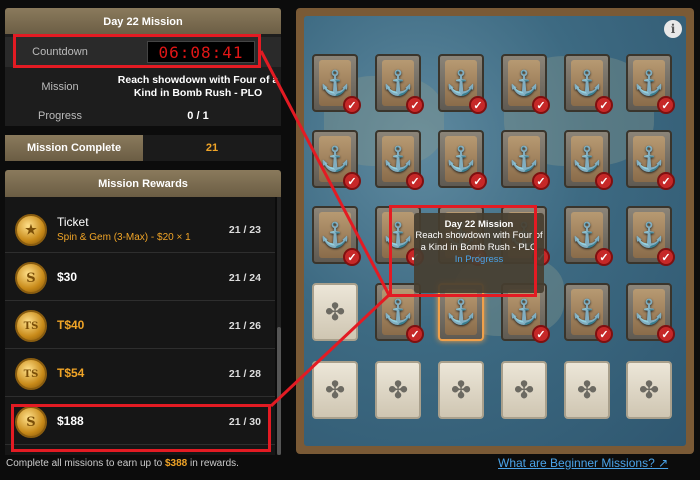 The height and width of the screenshot is (480, 700). What do you see at coordinates (140, 422) in the screenshot?
I see `reward-item: S $188 21 / 30` at bounding box center [140, 422].